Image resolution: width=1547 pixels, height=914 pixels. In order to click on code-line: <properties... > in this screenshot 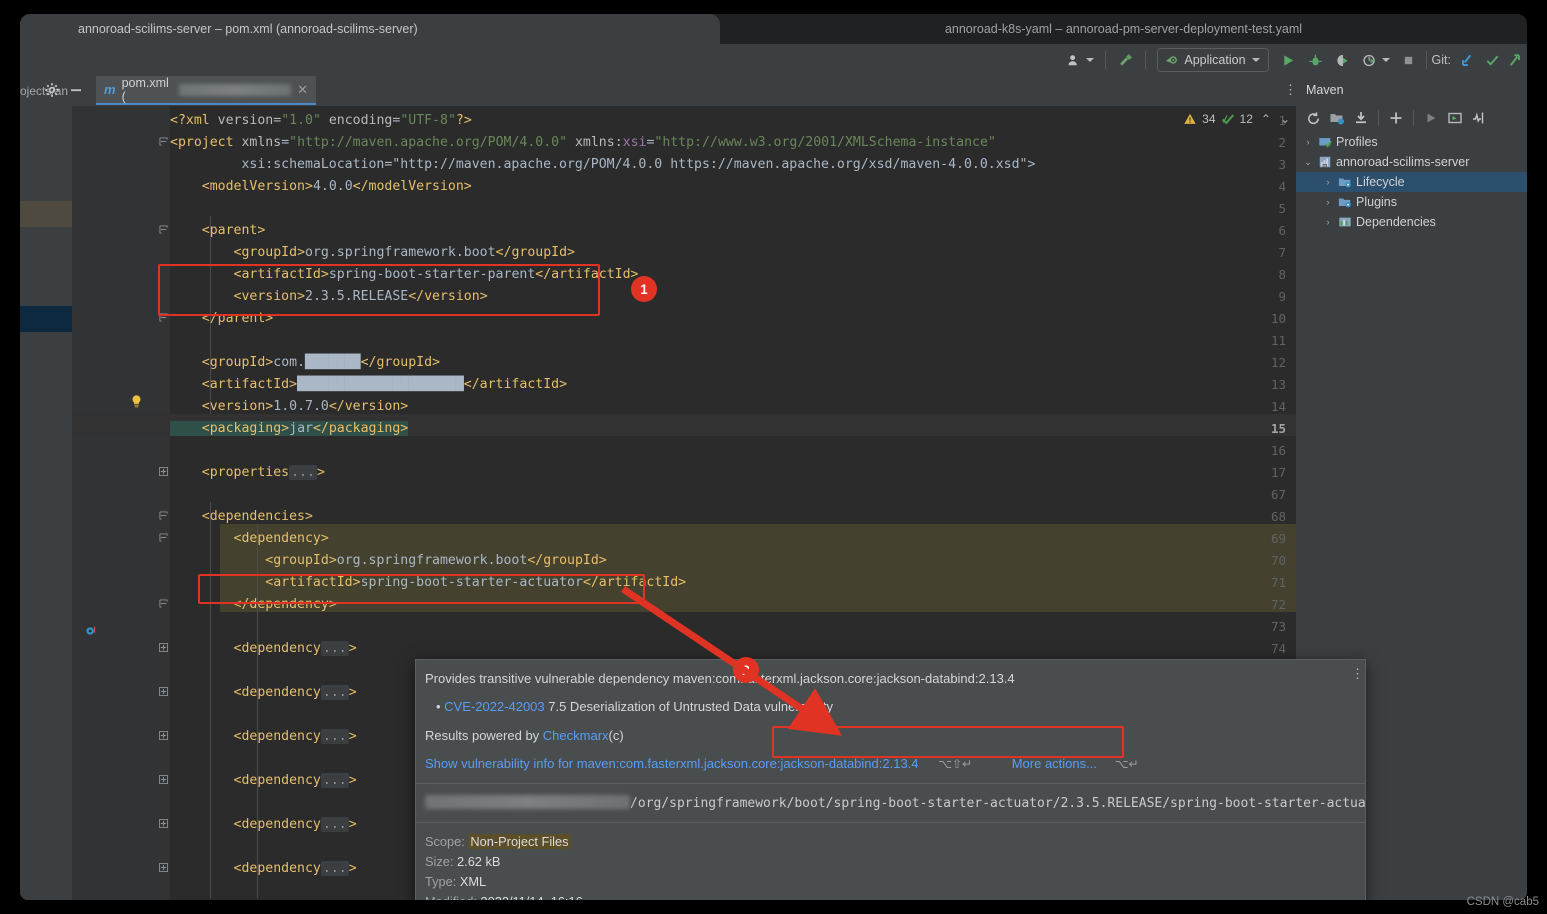, I will do `click(247, 473)`.